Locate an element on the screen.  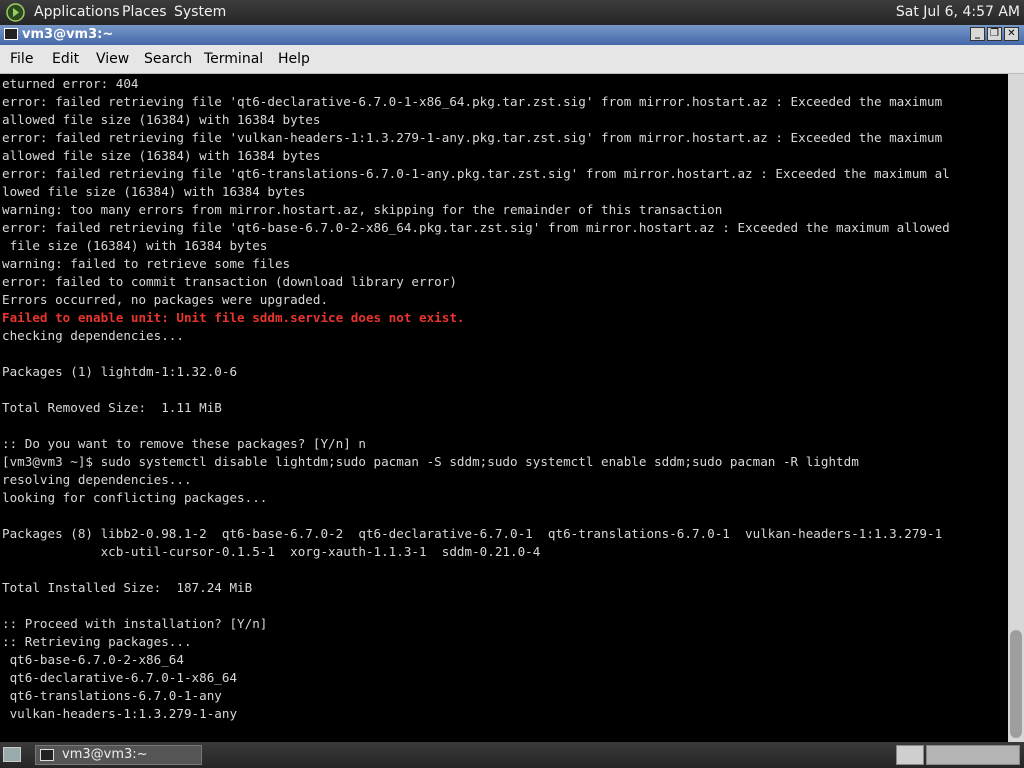
menu-help: Help is located at coordinates (294, 59).